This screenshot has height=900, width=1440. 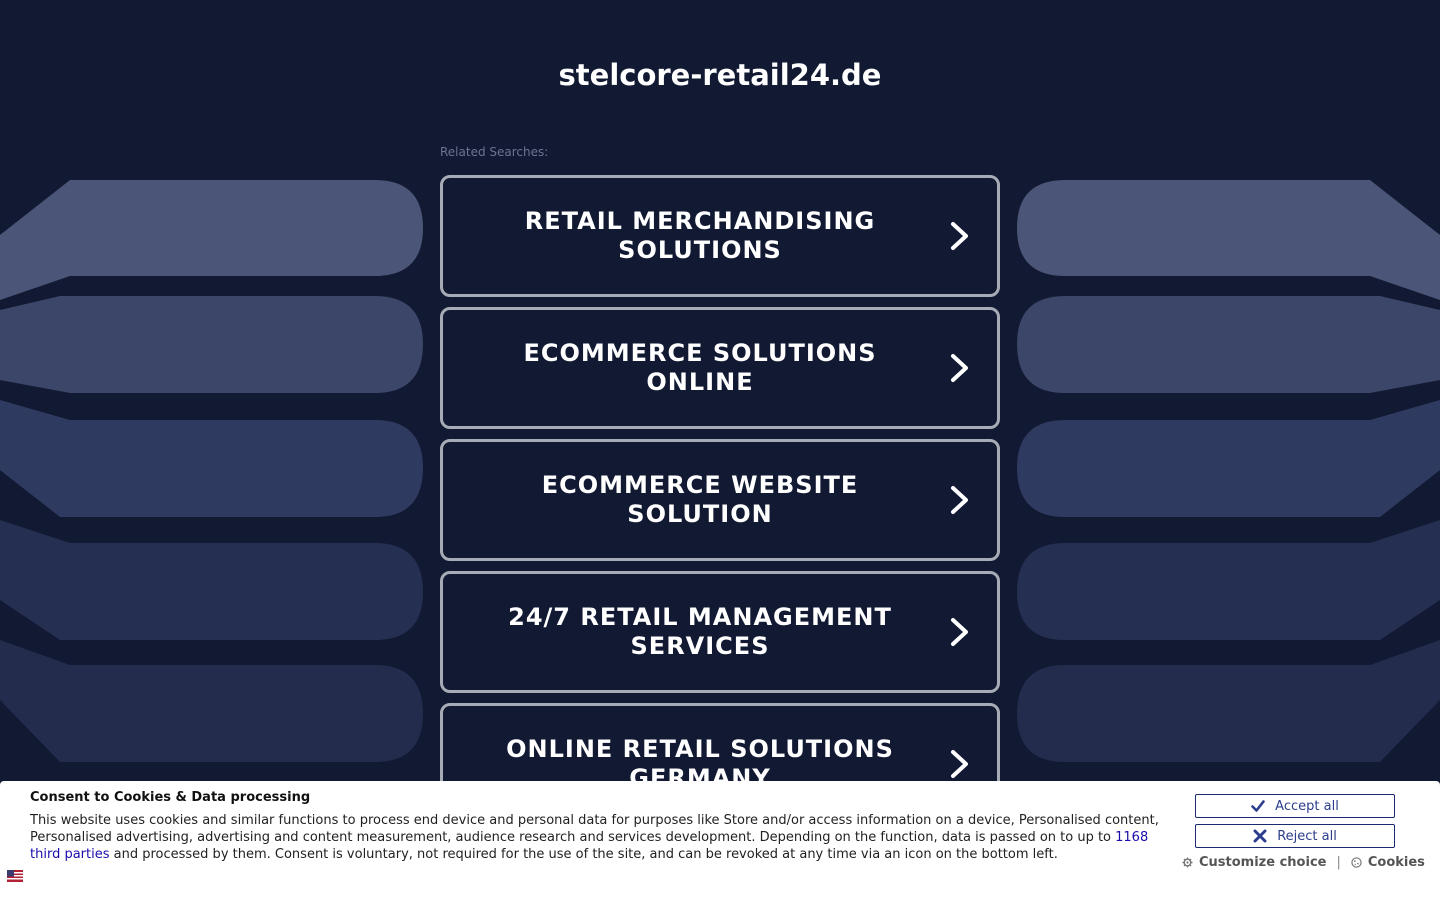 I want to click on reject-all-label: Reject all, so click(x=1307, y=836).